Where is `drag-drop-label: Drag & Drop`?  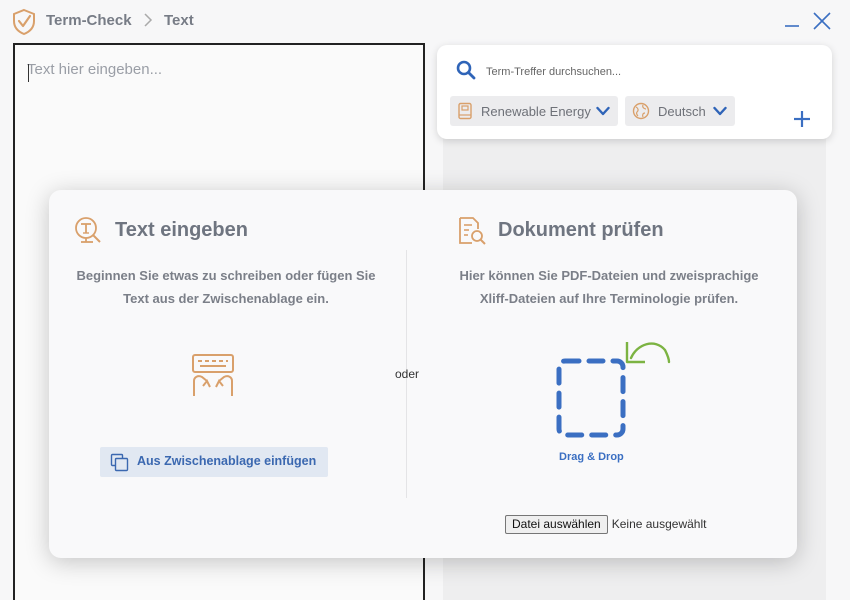 drag-drop-label: Drag & Drop is located at coordinates (591, 457).